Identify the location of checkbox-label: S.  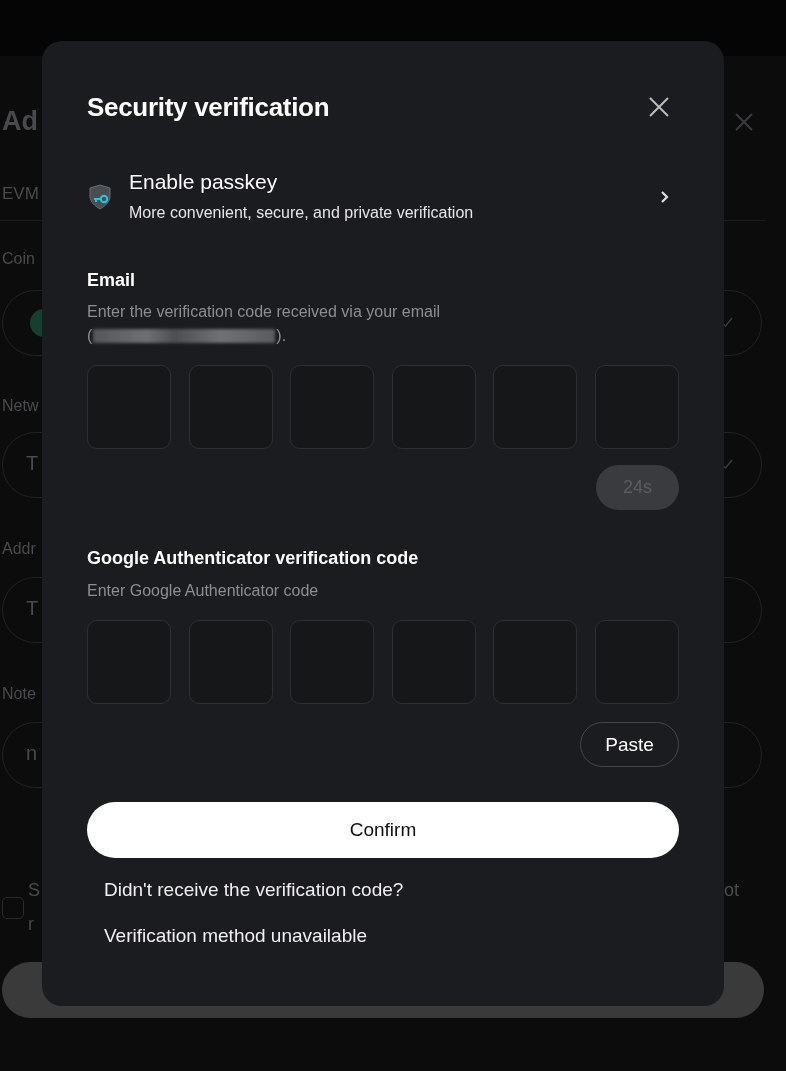
(34, 890).